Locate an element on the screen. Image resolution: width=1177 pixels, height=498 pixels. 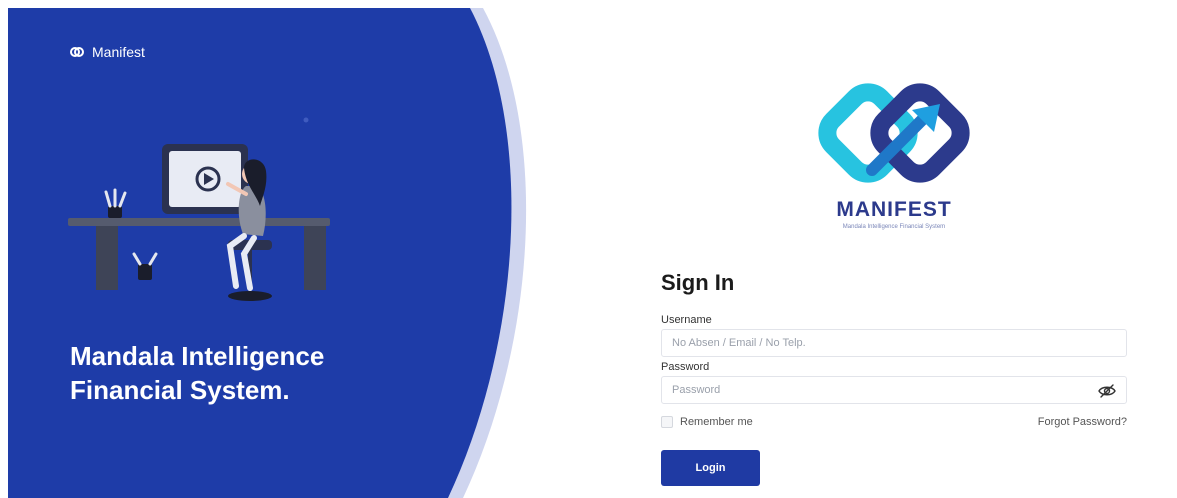
username-input is located at coordinates (894, 343).